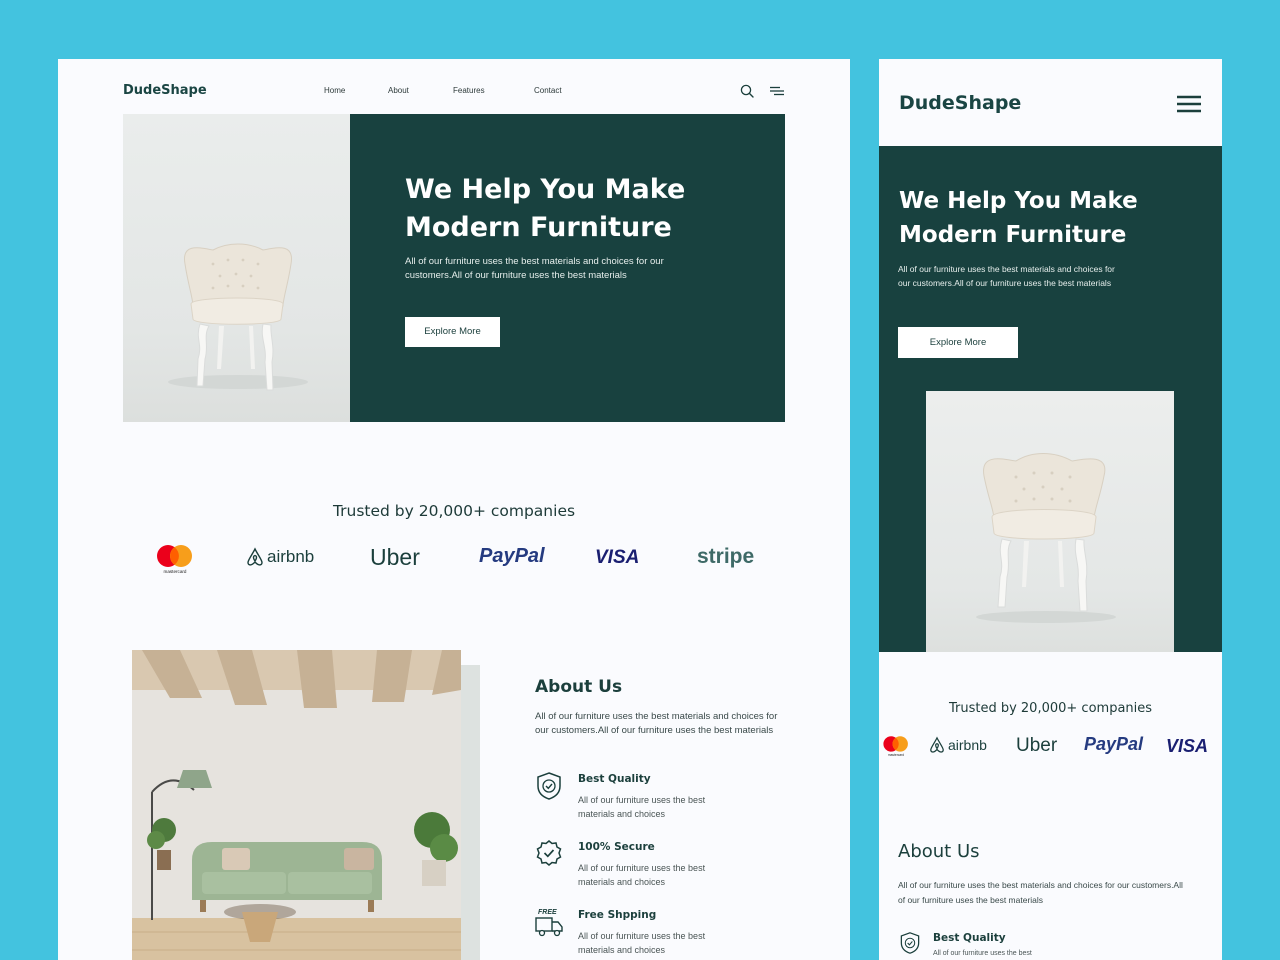 The height and width of the screenshot is (960, 1280). Describe the element at coordinates (1050, 708) in the screenshot. I see `mobile-trusted-heading: Trusted by 20,000+ companies` at that location.